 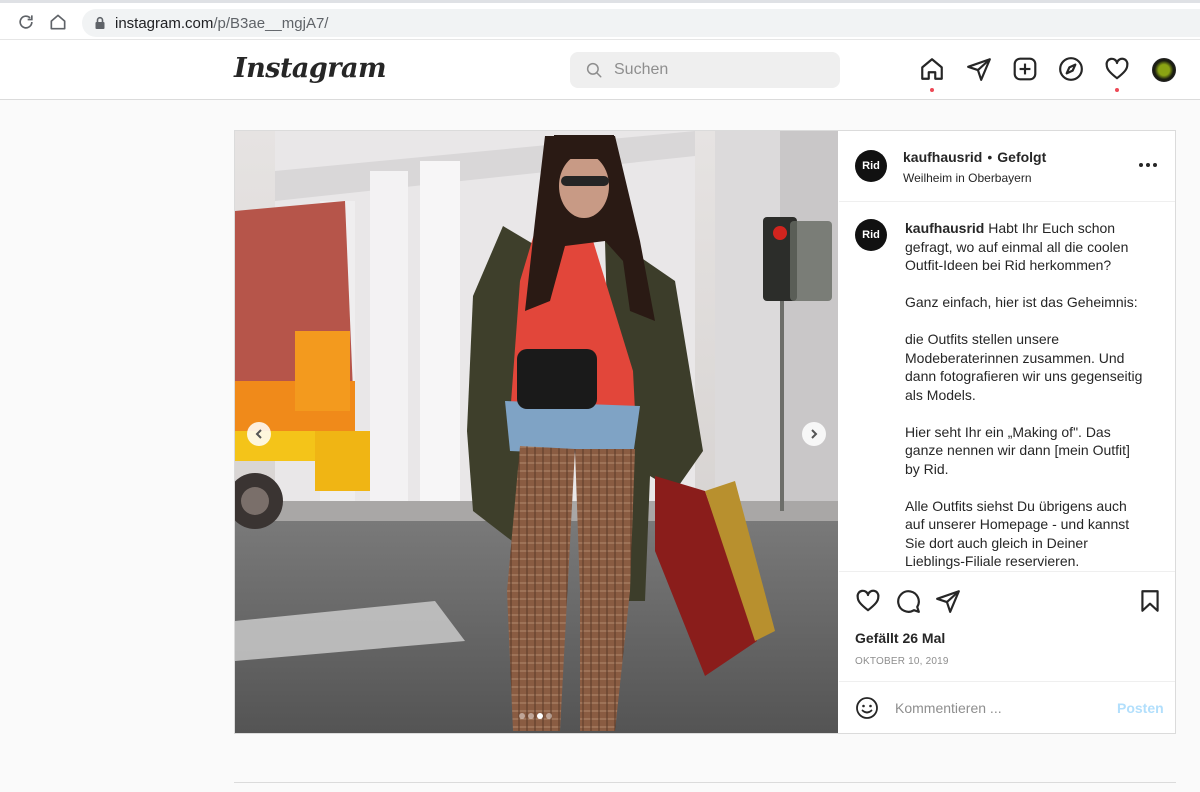 I want to click on comment-input, so click(x=995, y=708).